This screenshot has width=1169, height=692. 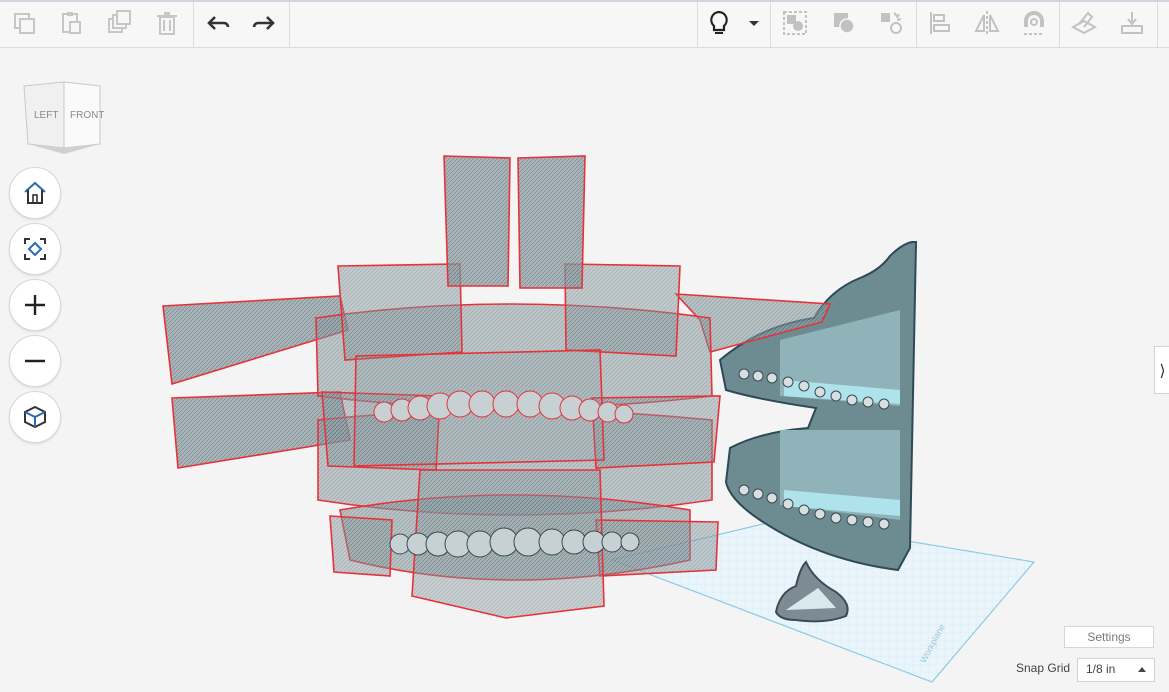 I want to click on settings-button: Settings, so click(x=1109, y=637).